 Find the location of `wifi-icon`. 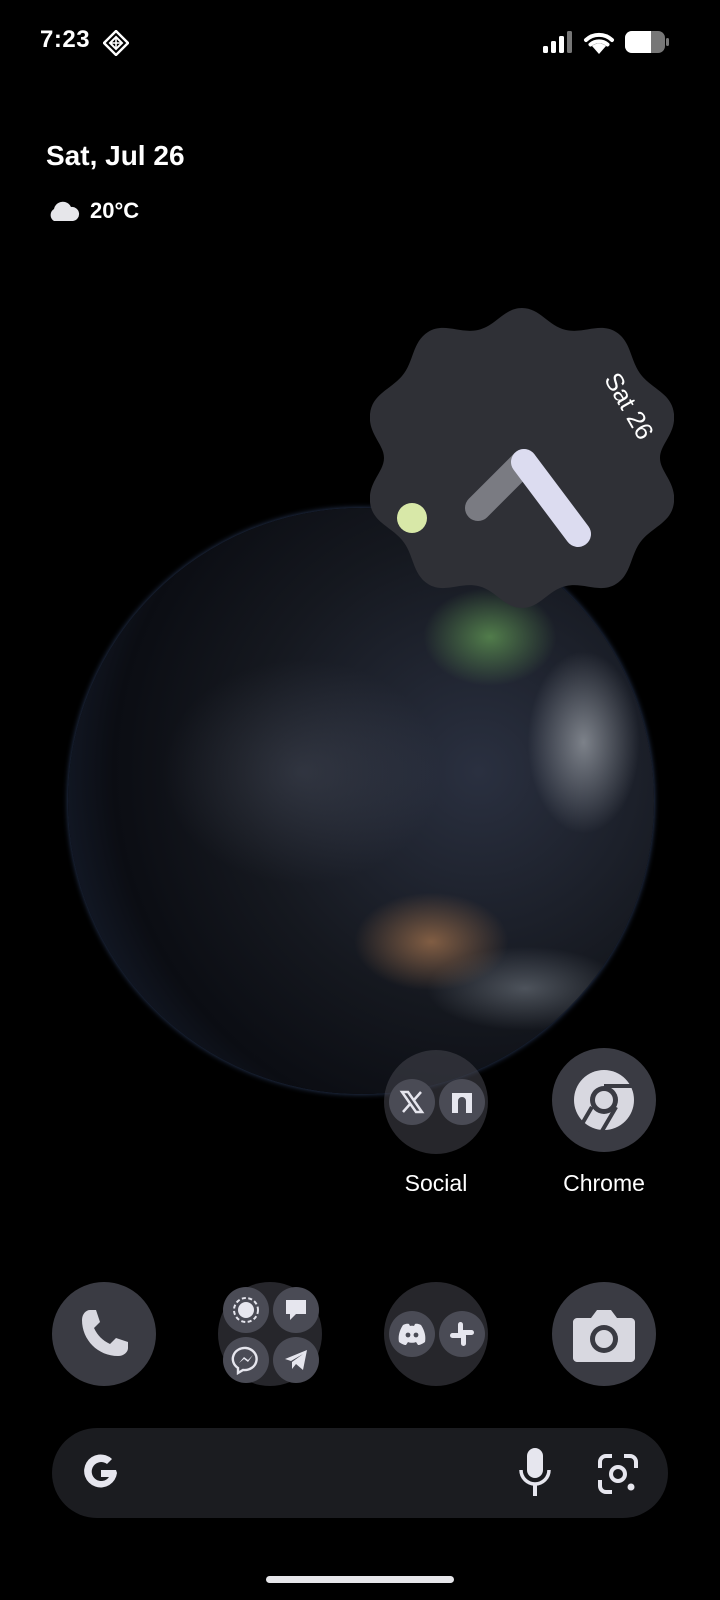

wifi-icon is located at coordinates (599, 43).